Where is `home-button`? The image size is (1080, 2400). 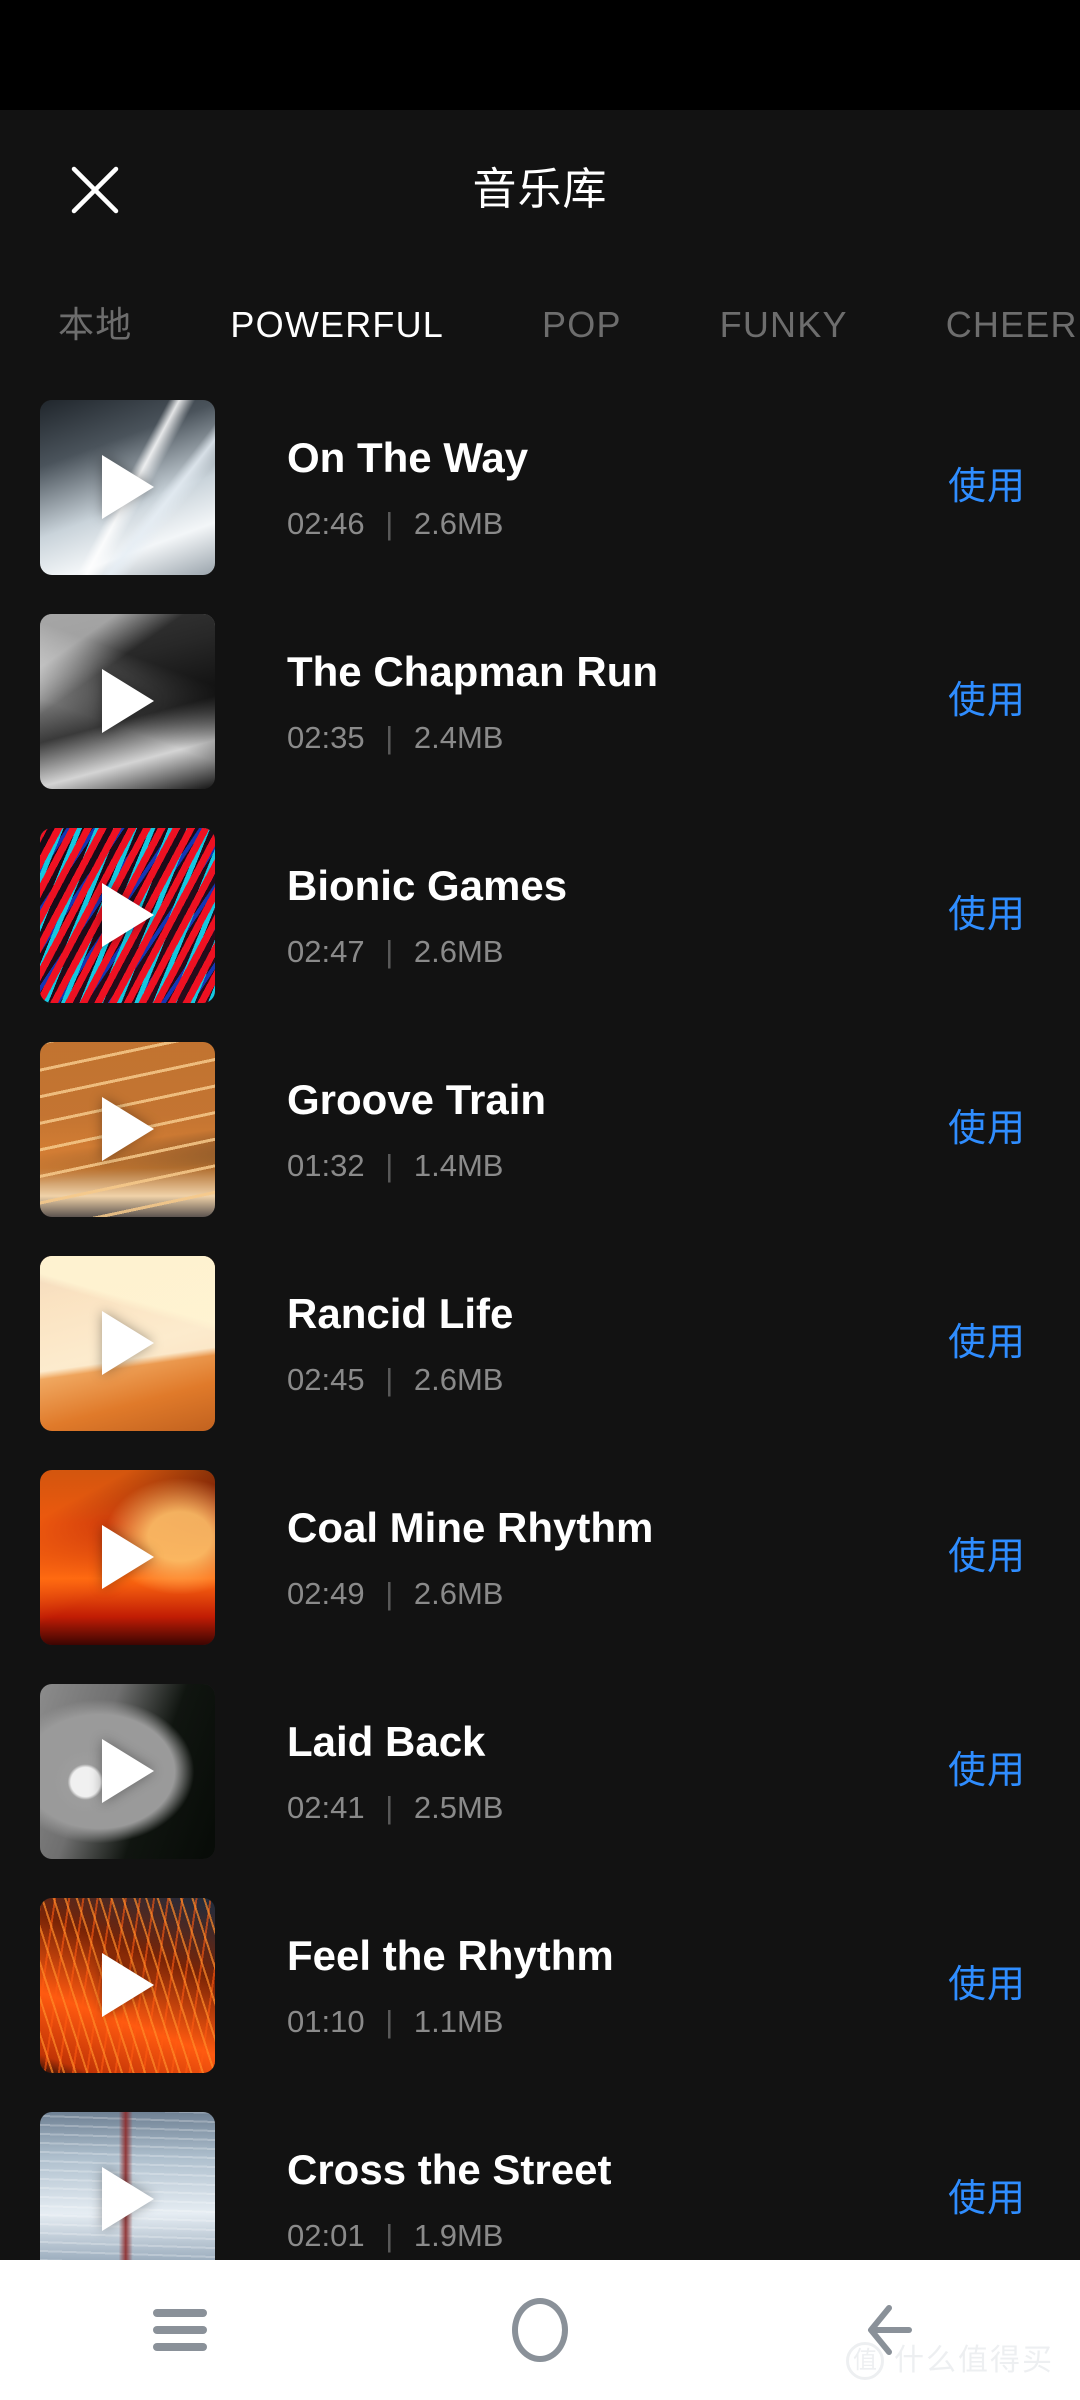
home-button is located at coordinates (540, 2330).